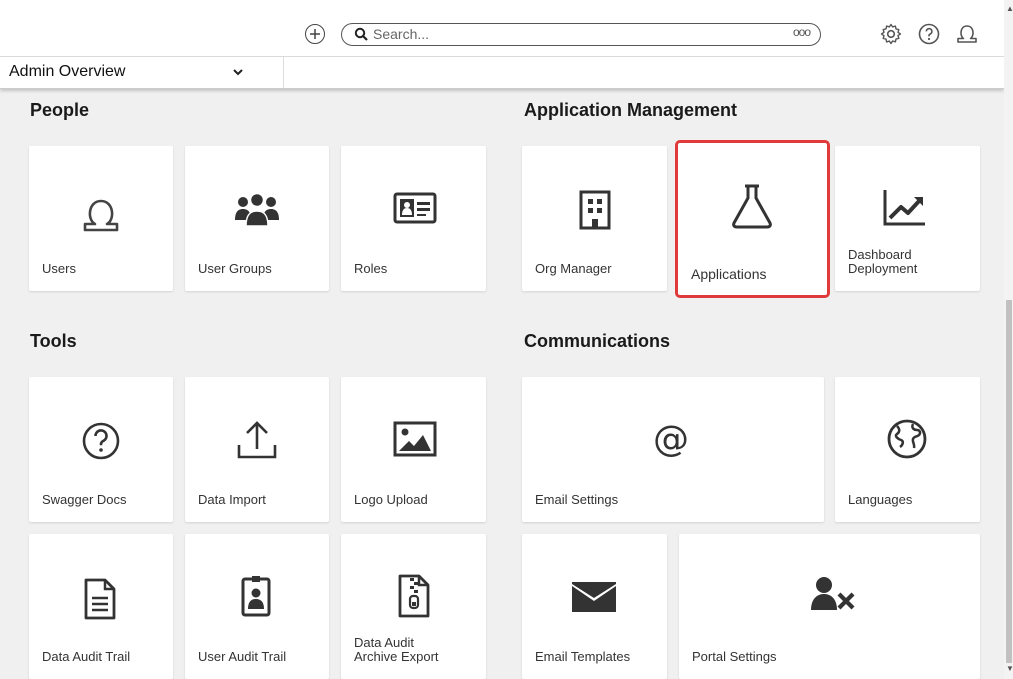 The image size is (1013, 679). I want to click on tile-languages: Languages, so click(907, 449).